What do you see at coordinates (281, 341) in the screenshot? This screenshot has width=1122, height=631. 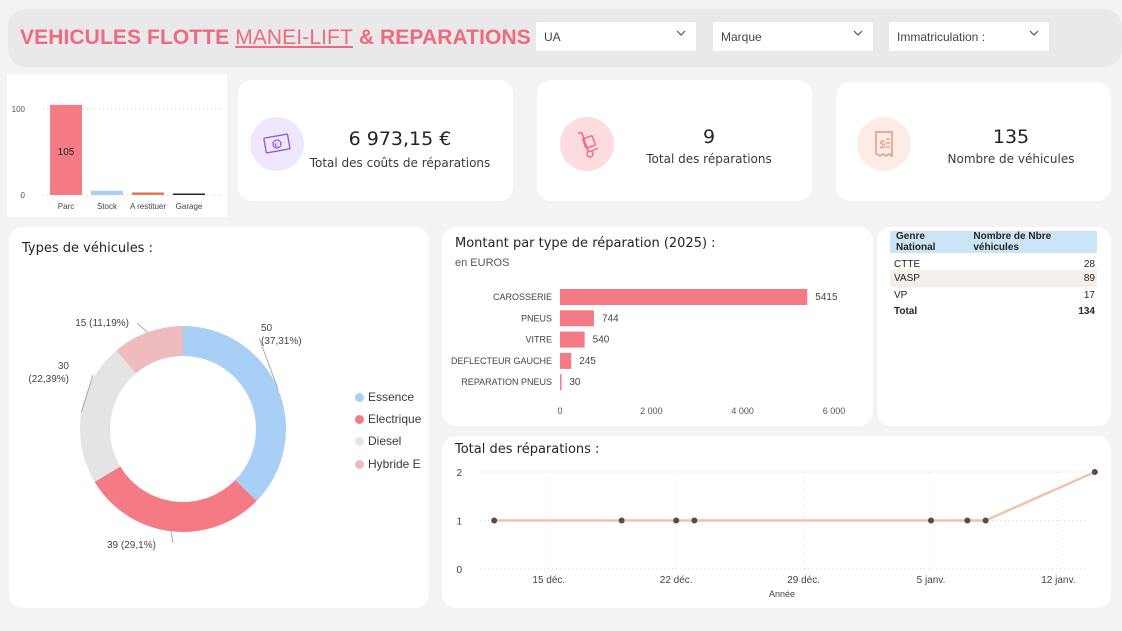 I see `slice-data-label: (37,31%)` at bounding box center [281, 341].